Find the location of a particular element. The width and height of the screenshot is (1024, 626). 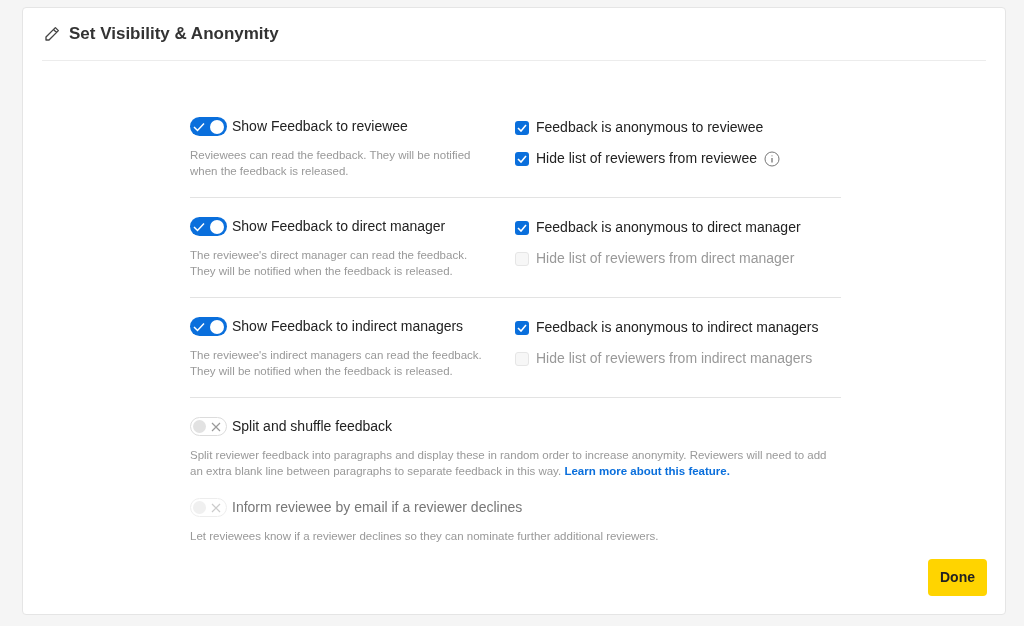

checkbox-label: Feedback is anonymous to direct manager is located at coordinates (668, 227).